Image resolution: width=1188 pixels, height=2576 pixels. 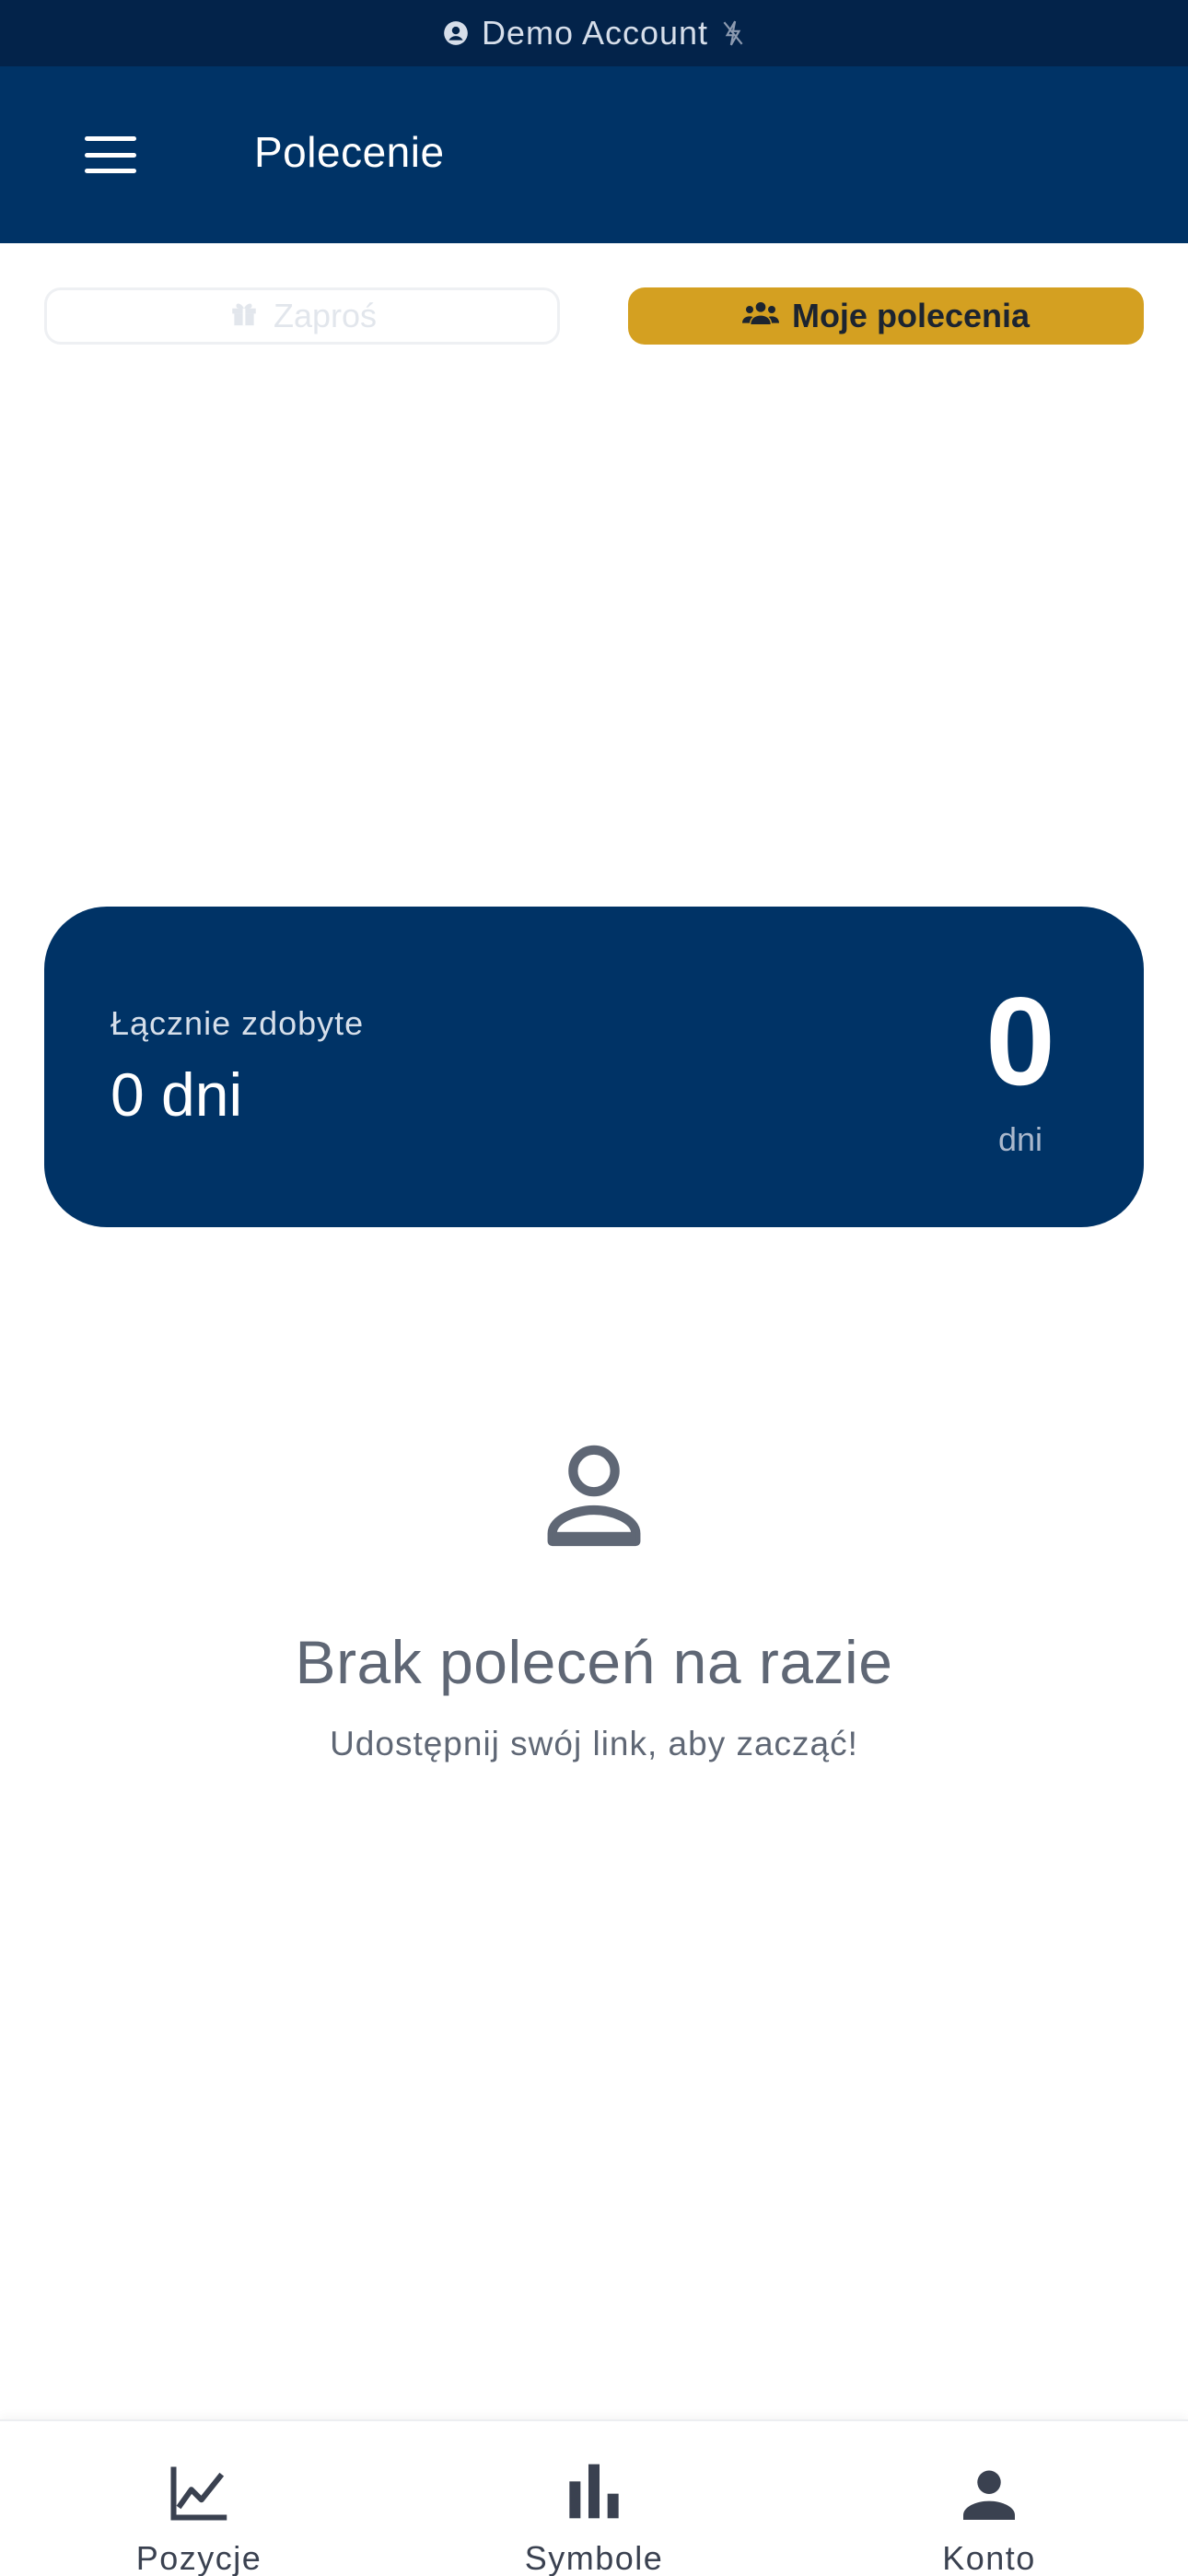 I want to click on empty-state-subtitle: Udostępnij swój link, aby zacząć!, so click(x=594, y=1743).